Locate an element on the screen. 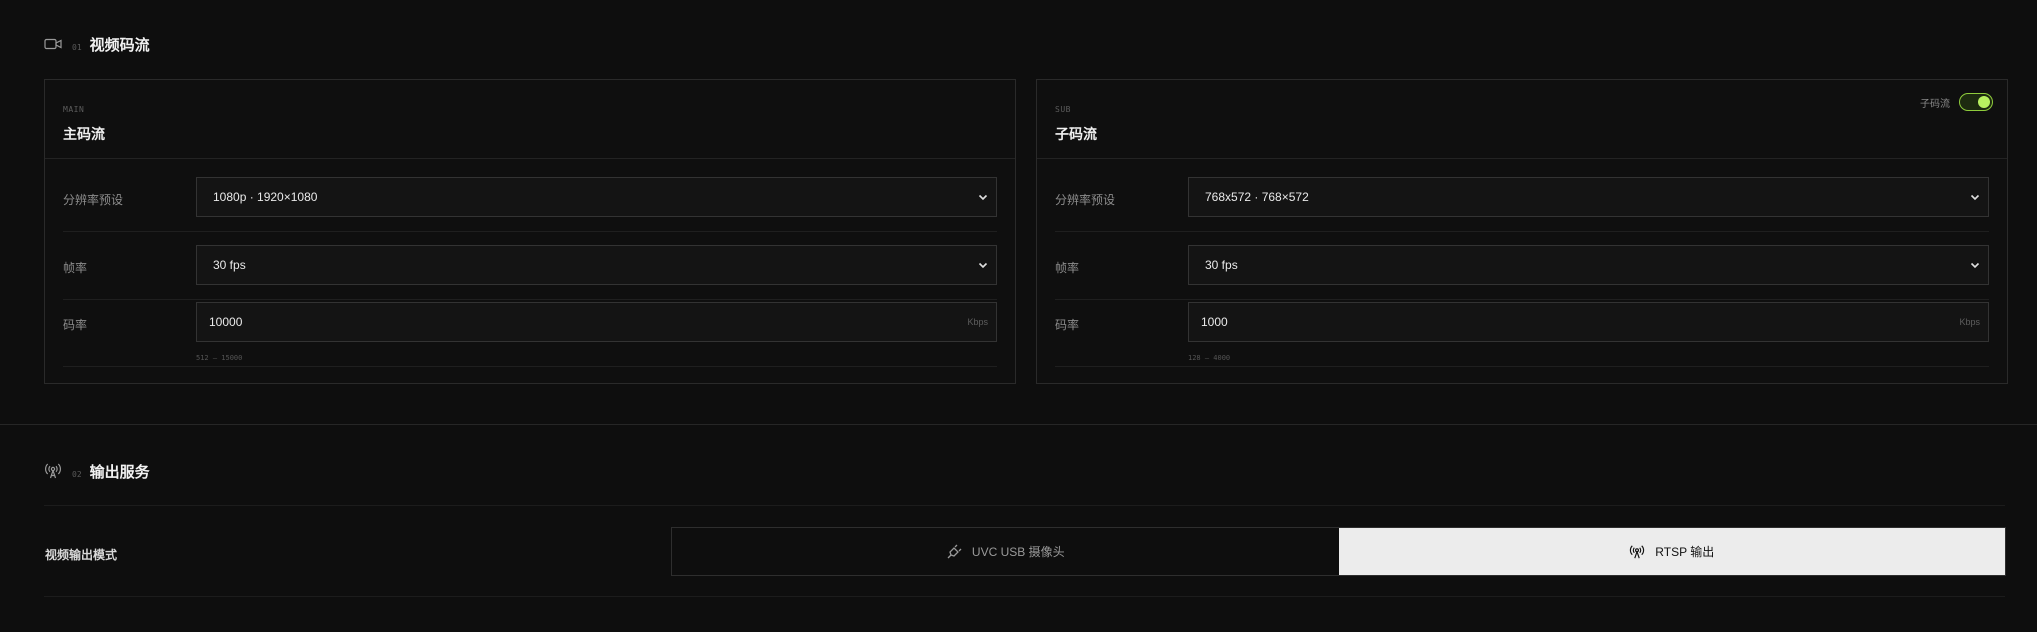 The height and width of the screenshot is (632, 2037). video-section-header: 01 视频码流 is located at coordinates (97, 44).